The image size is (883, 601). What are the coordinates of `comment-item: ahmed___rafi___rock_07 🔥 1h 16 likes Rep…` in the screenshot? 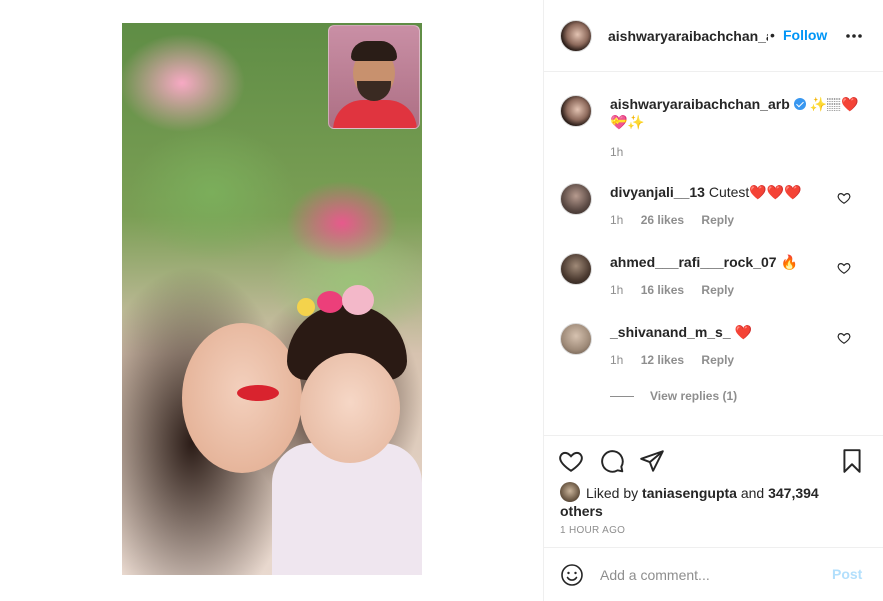 It's located at (713, 288).